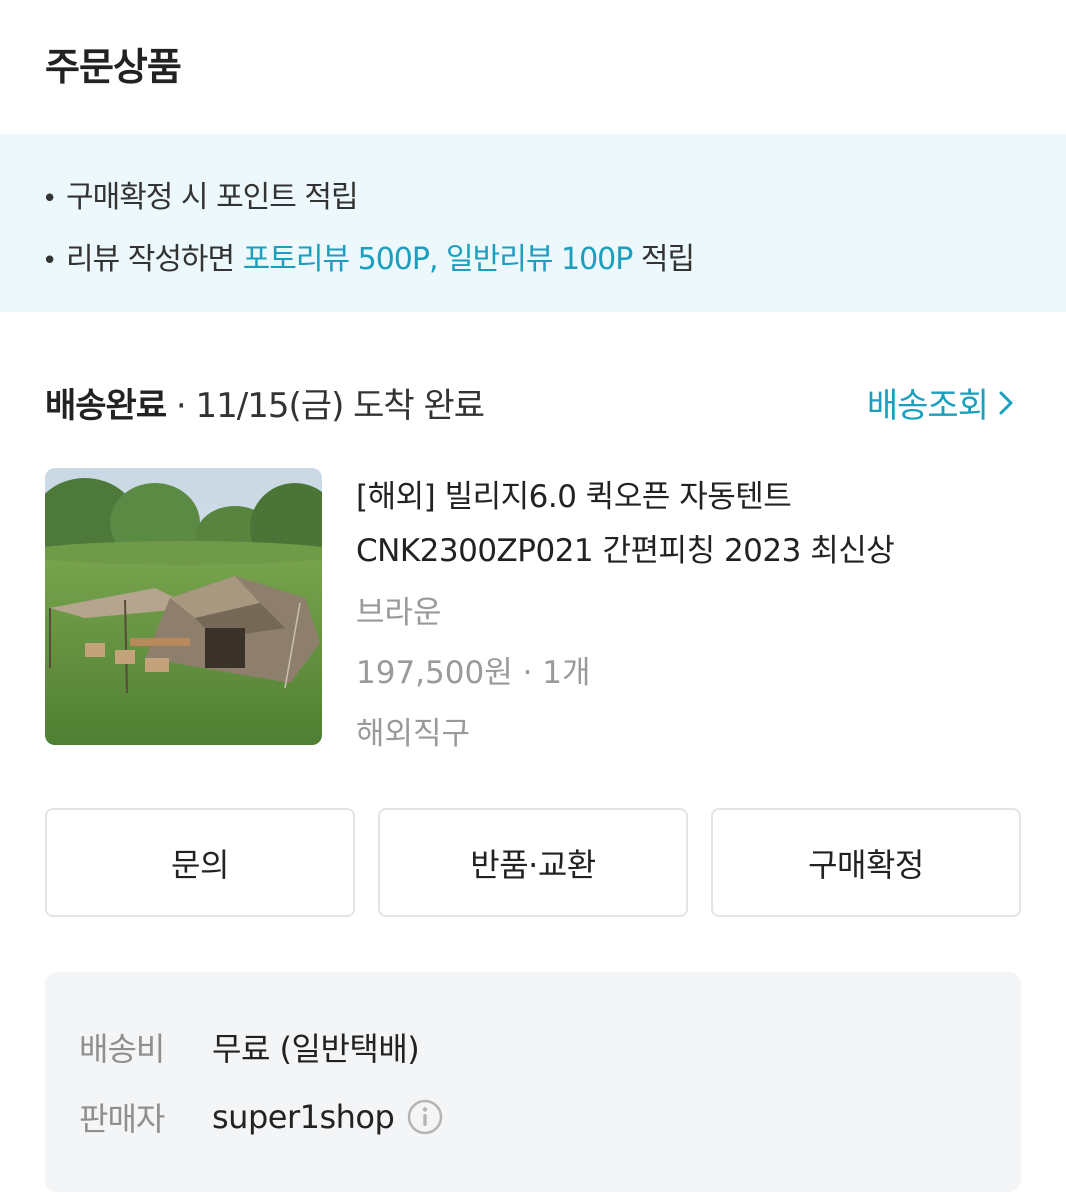 The height and width of the screenshot is (1200, 1066). I want to click on notice-line-purchase-points: • 구매확정 시 포인트 적립, so click(200, 194).